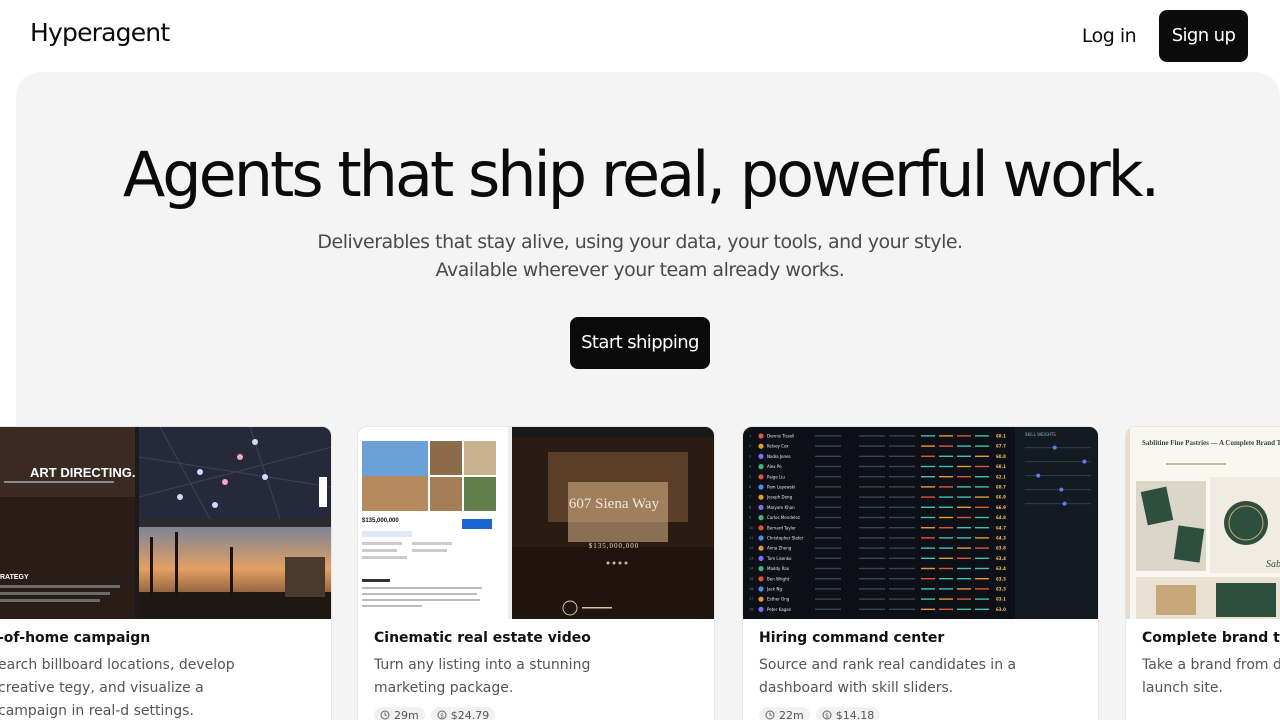  I want to click on candidate-rank: 11, so click(751, 538).